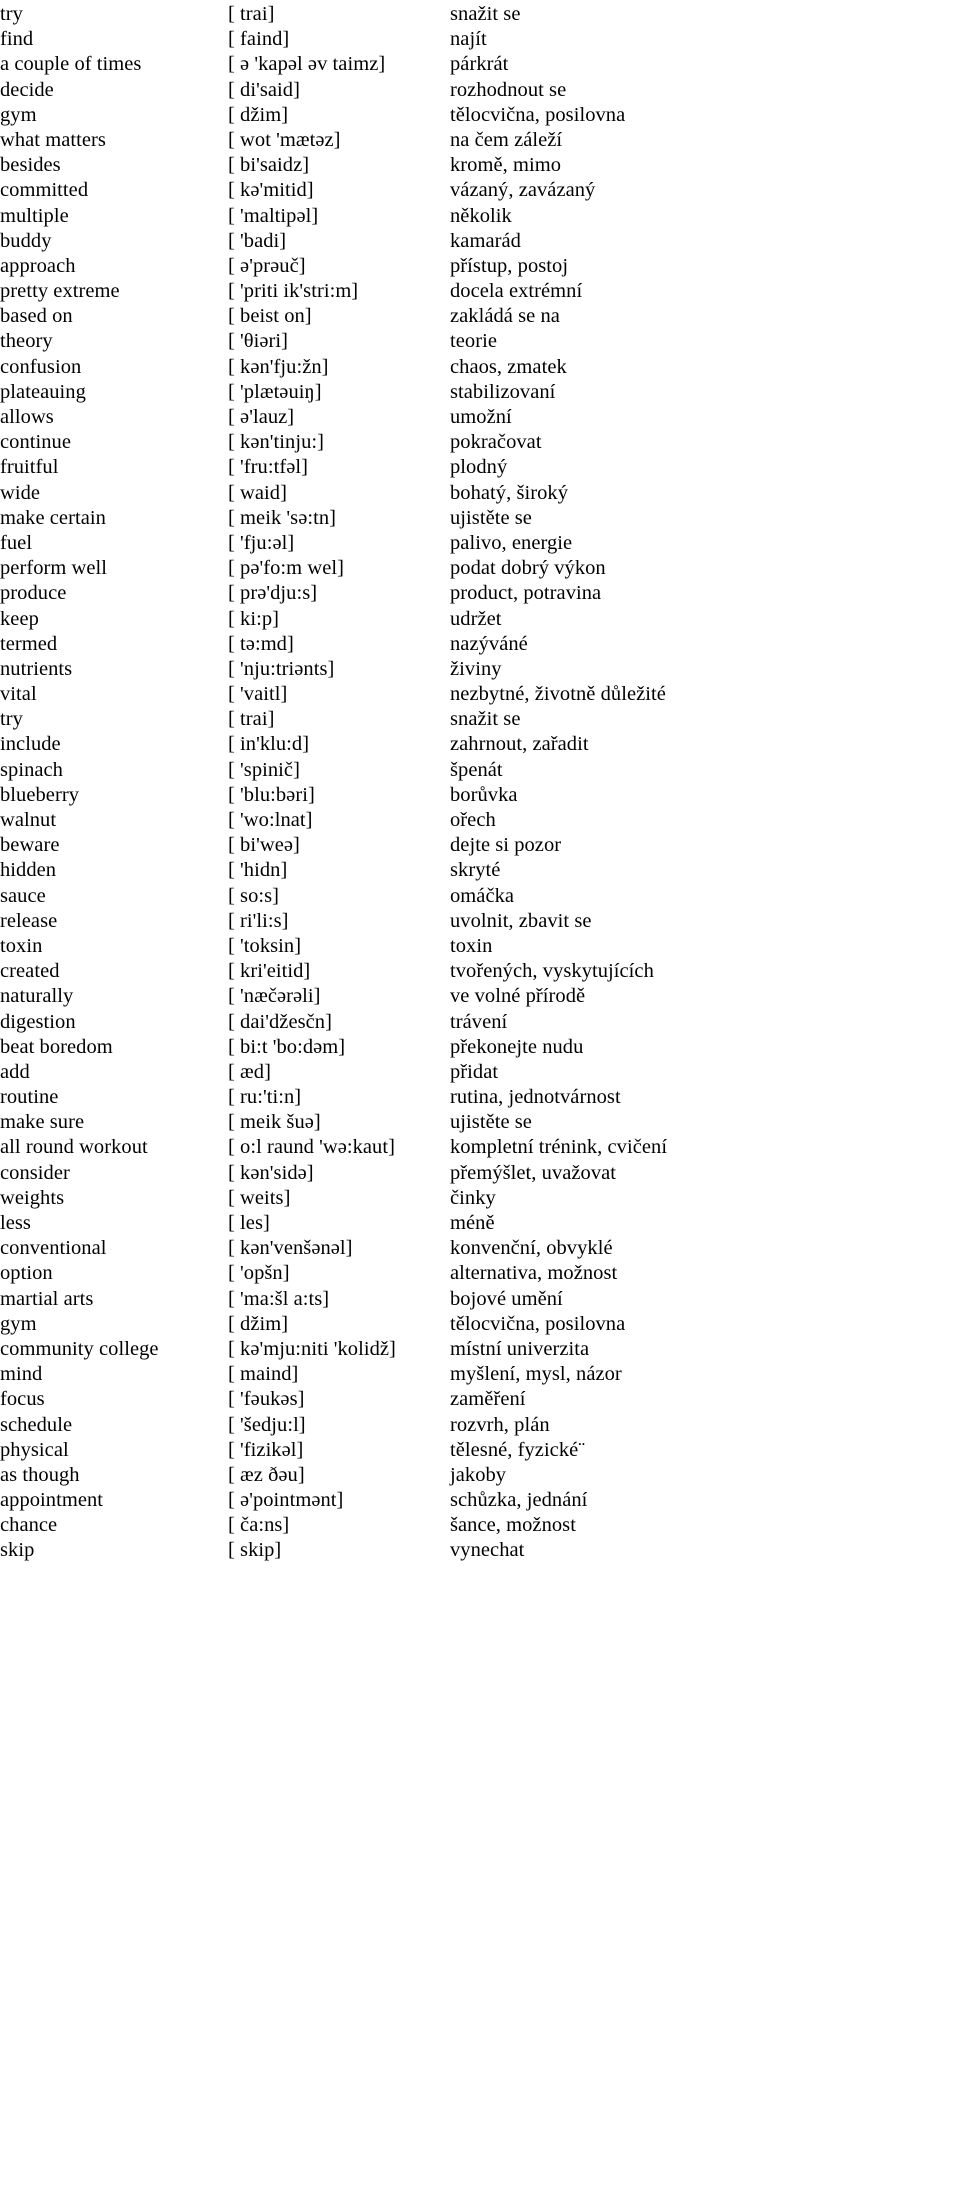 The height and width of the screenshot is (2191, 960). I want to click on czech-translation: zakládá se na, so click(505, 316).